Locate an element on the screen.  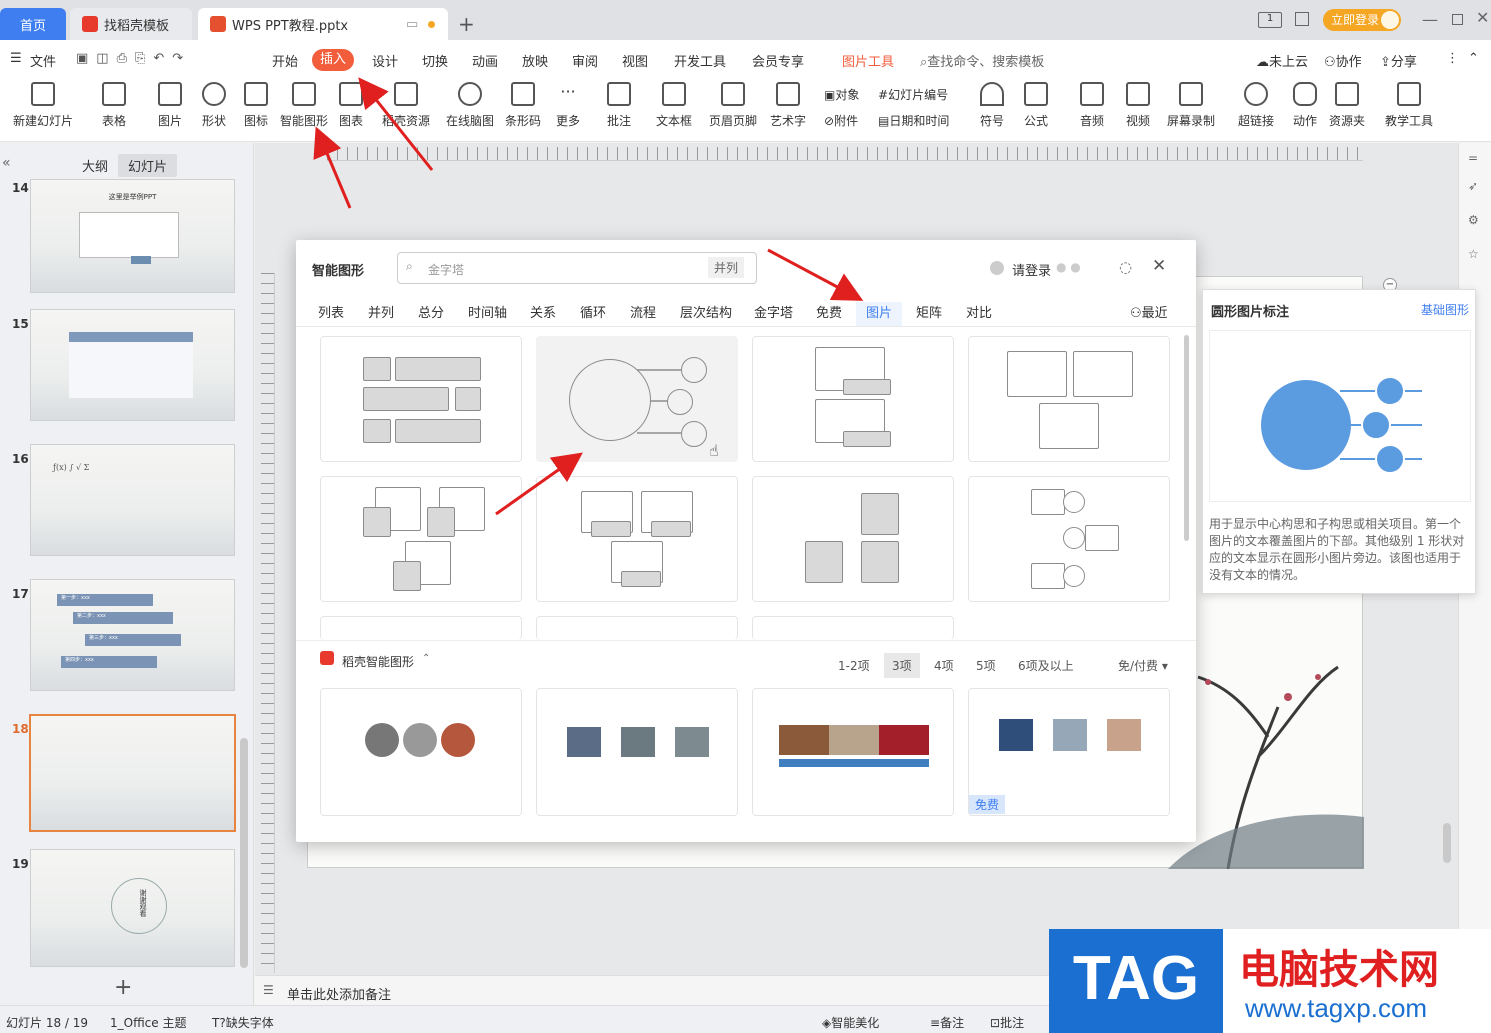
slide-thumbnail-17: 第一步：xxx 第二步：xxx 第三步：xxx 第四步：xxx is located at coordinates (132, 635).